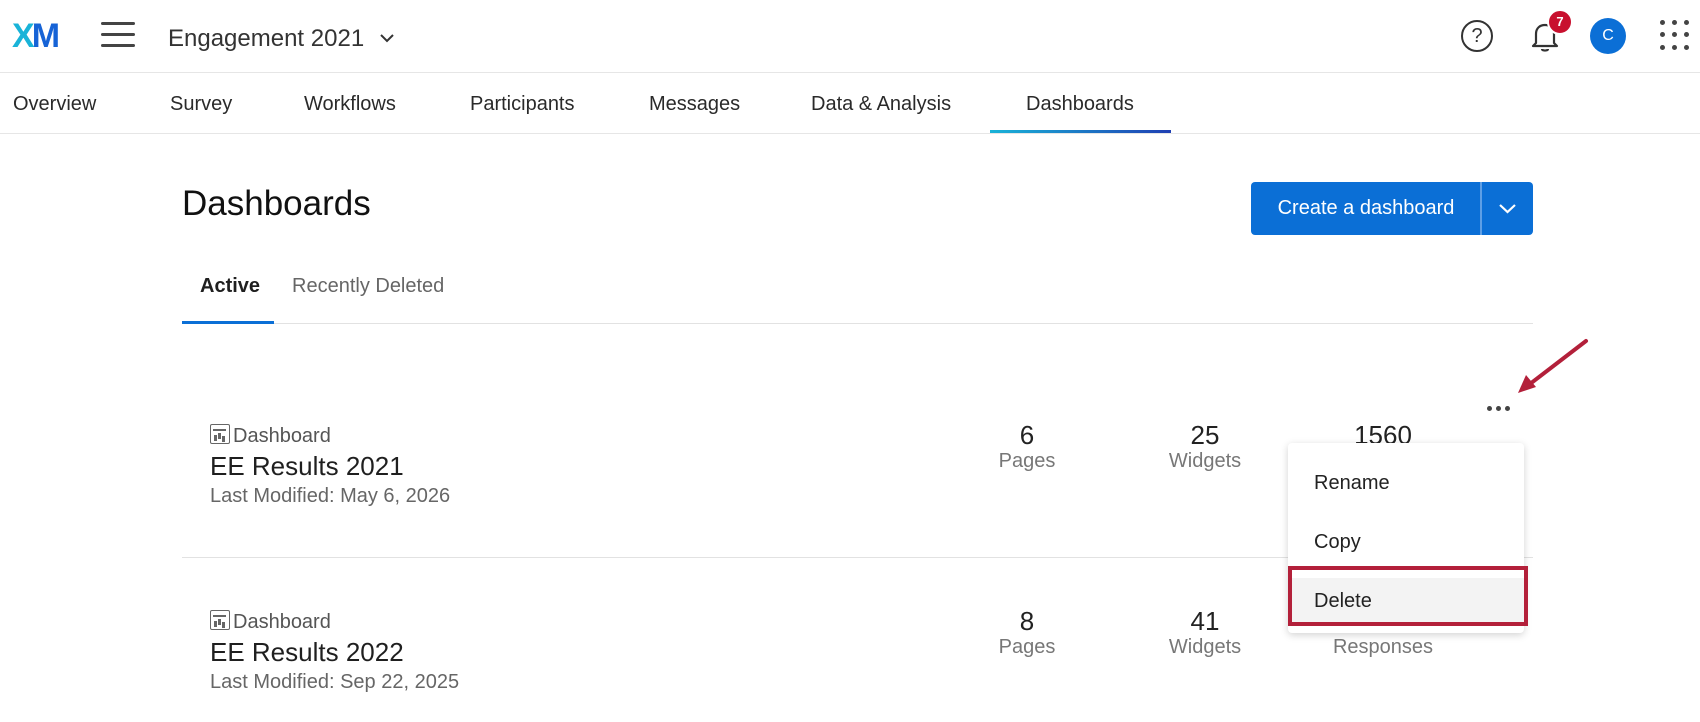  Describe the element at coordinates (1205, 621) in the screenshot. I see `widgets-count: 41` at that location.